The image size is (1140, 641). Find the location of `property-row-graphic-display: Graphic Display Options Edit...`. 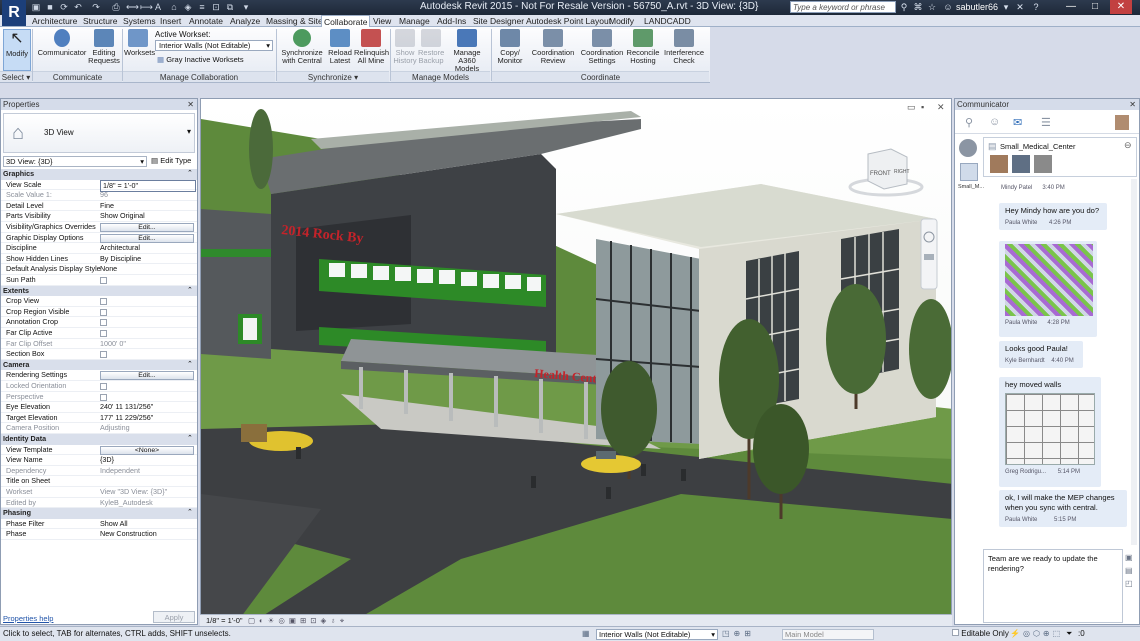

property-row-graphic-display: Graphic Display Options Edit... is located at coordinates (99, 238).